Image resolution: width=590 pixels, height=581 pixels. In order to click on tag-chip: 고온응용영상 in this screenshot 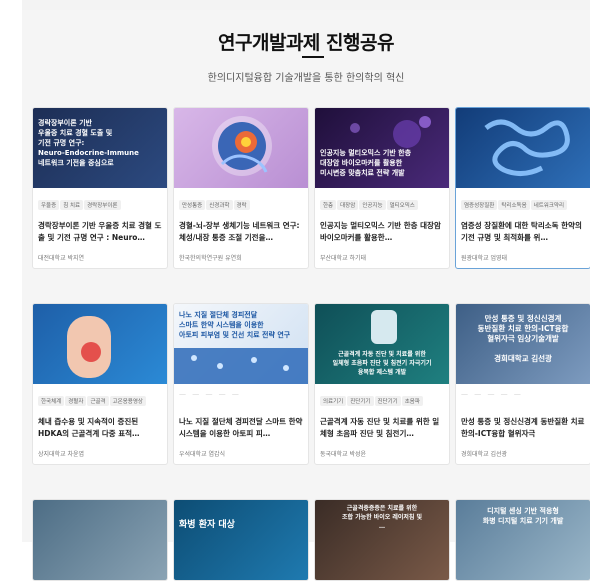, I will do `click(127, 401)`.